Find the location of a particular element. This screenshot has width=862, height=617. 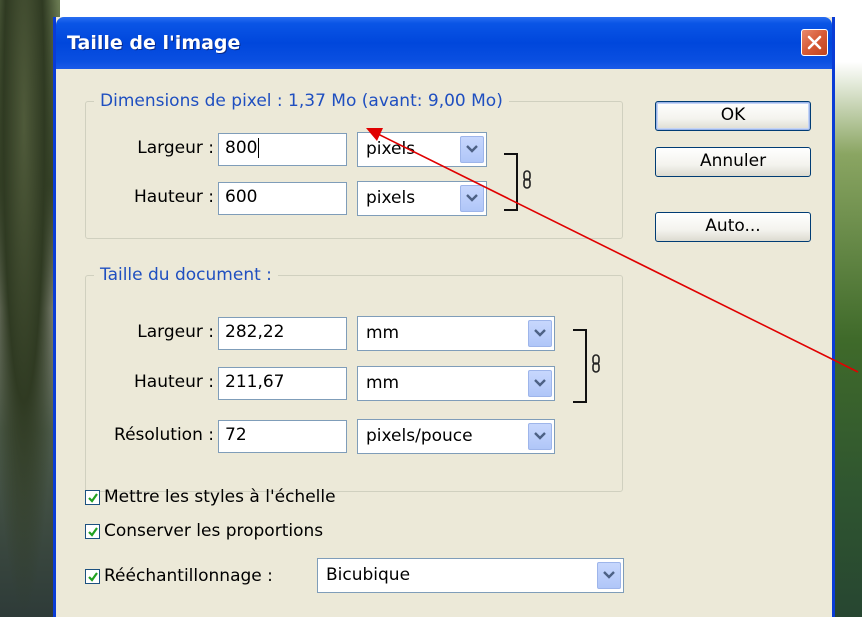

pixel-height-value: 600 is located at coordinates (241, 197).